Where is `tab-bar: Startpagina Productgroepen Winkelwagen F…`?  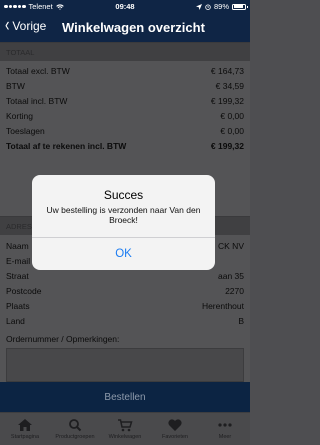 tab-bar: Startpagina Productgroepen Winkelwagen F… is located at coordinates (125, 428).